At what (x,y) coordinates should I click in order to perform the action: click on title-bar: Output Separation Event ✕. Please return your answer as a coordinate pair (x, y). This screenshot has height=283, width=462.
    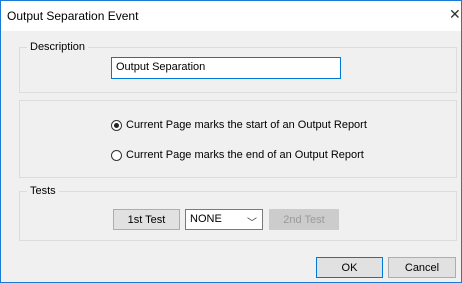
    Looking at the image, I should click on (231, 16).